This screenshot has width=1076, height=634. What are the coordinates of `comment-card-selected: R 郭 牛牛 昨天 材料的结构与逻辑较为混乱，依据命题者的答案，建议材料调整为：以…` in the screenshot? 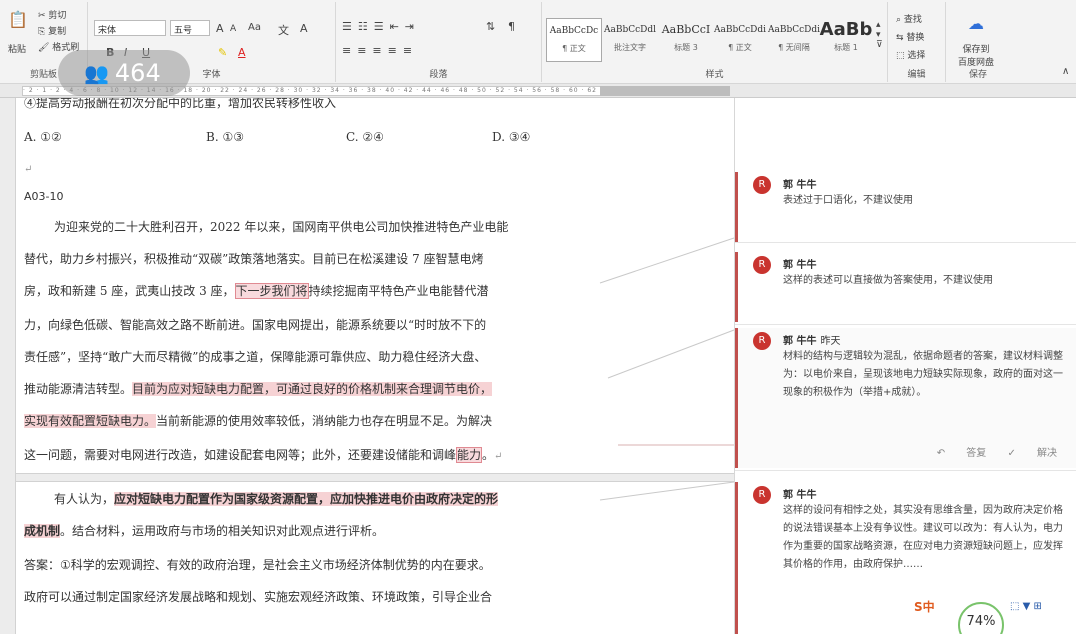 It's located at (905, 398).